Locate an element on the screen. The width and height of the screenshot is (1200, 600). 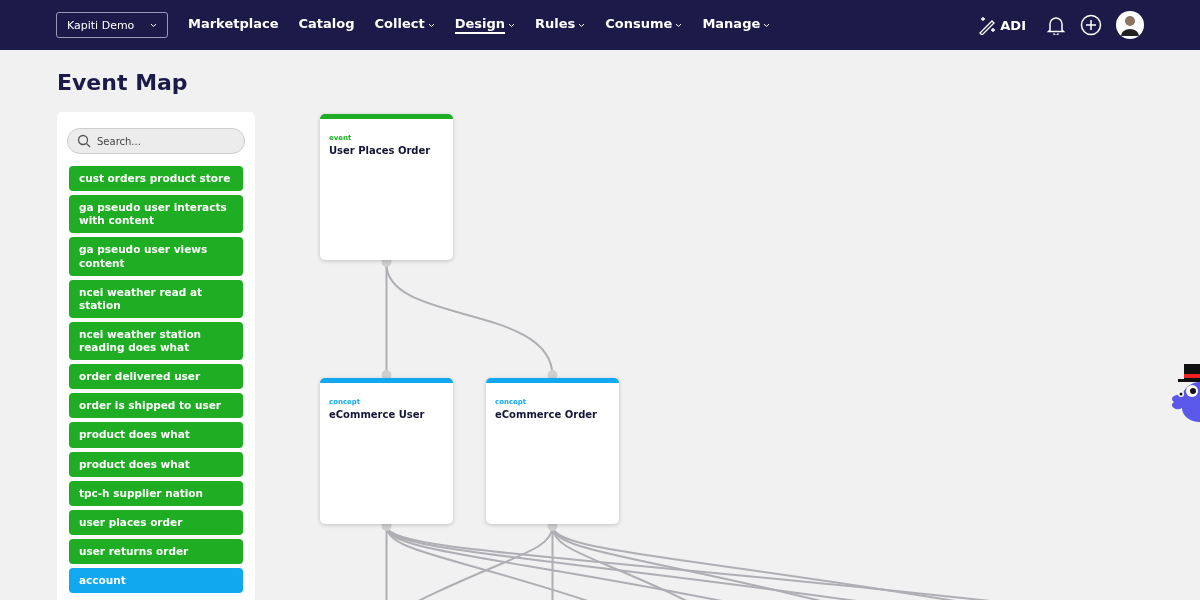
mascot-drawing is located at coordinates (1186, 393).